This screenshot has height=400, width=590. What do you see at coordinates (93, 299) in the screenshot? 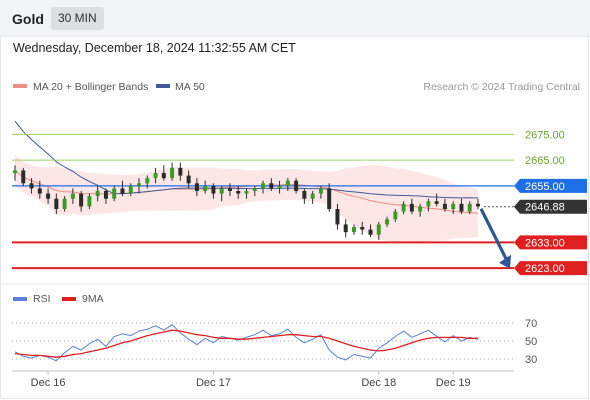
I see `legend-label-9ma: 9MA` at bounding box center [93, 299].